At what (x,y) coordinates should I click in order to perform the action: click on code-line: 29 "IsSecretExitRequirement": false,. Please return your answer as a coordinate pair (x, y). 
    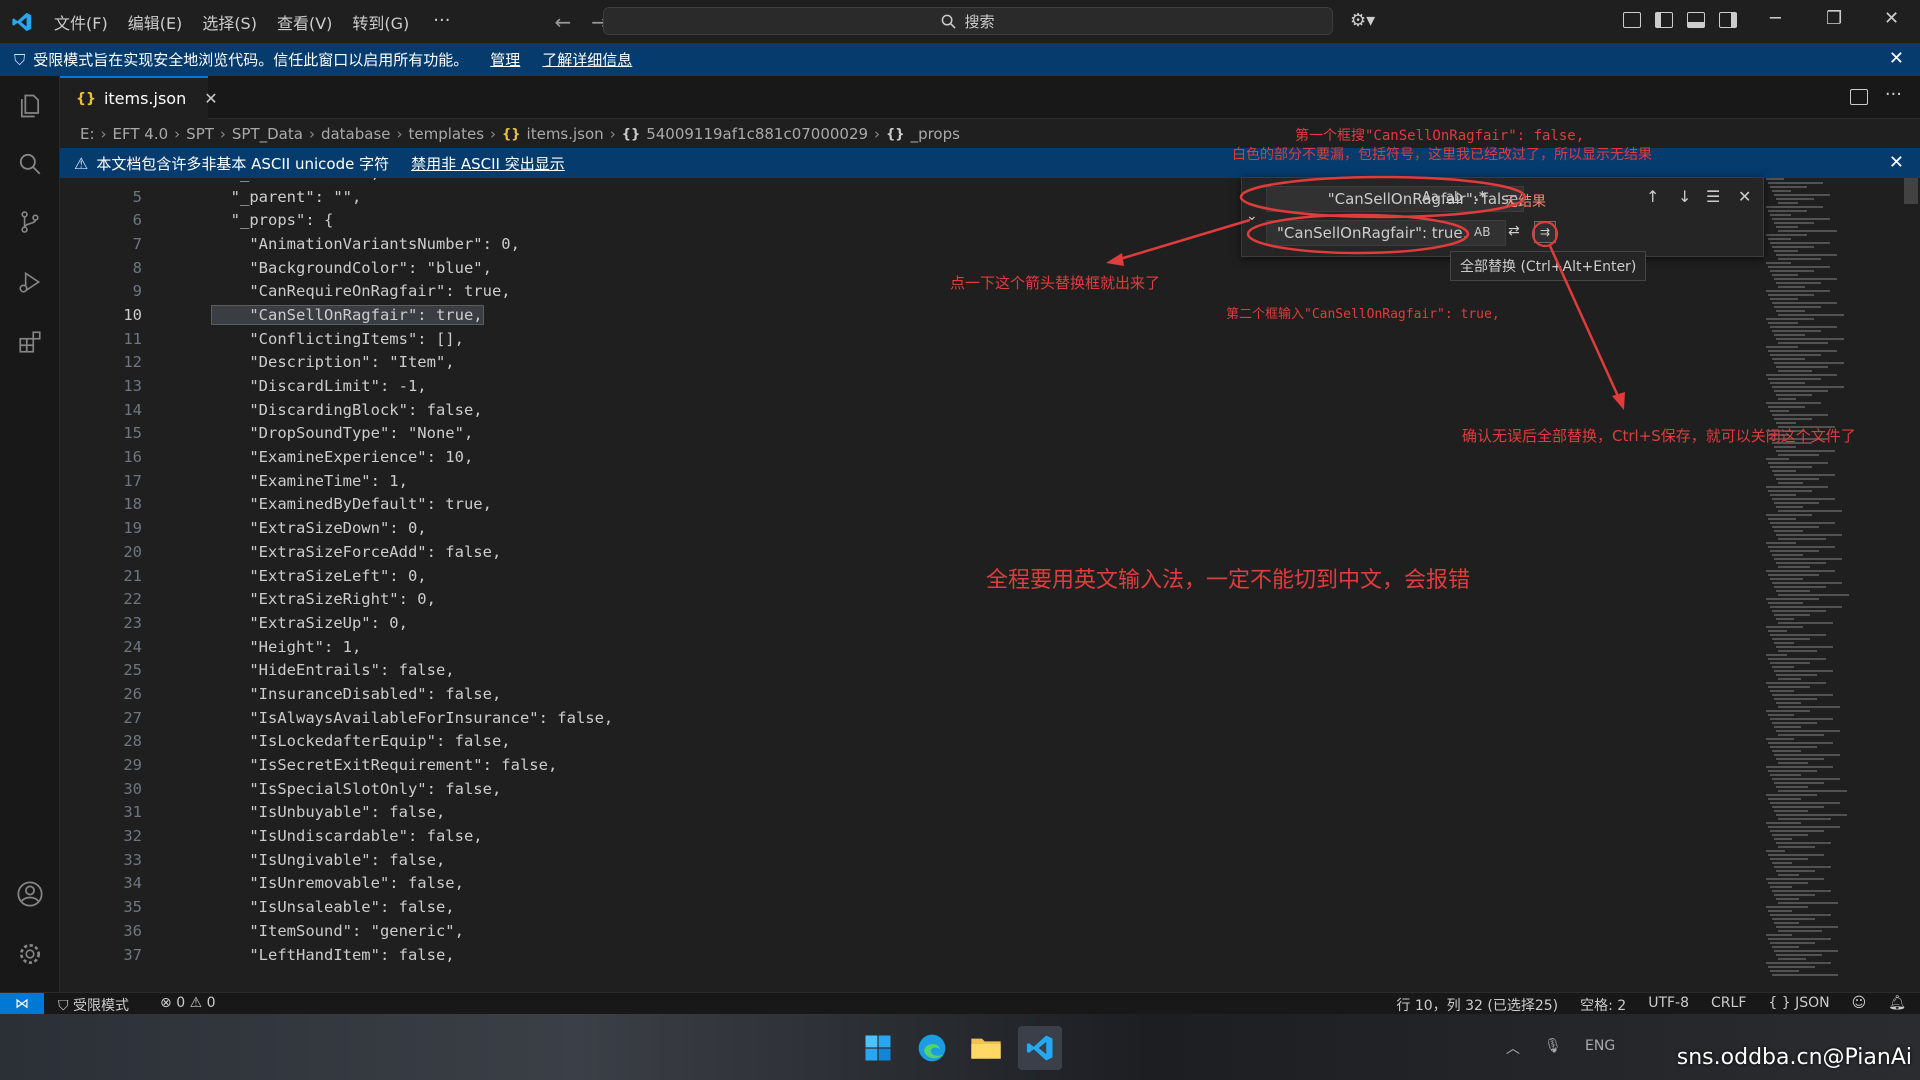
    Looking at the image, I should click on (940, 765).